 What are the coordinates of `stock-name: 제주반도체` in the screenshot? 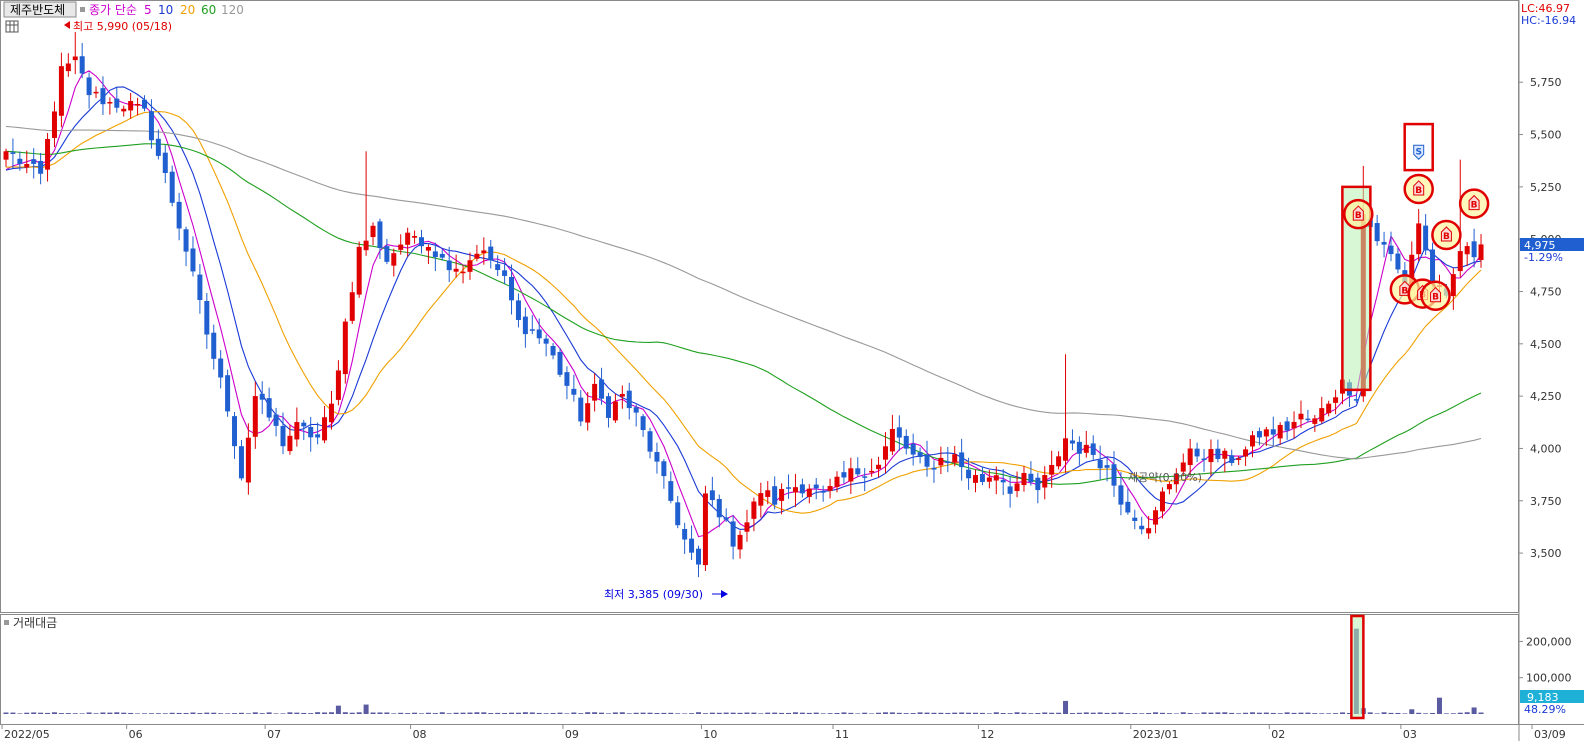 It's located at (37, 10).